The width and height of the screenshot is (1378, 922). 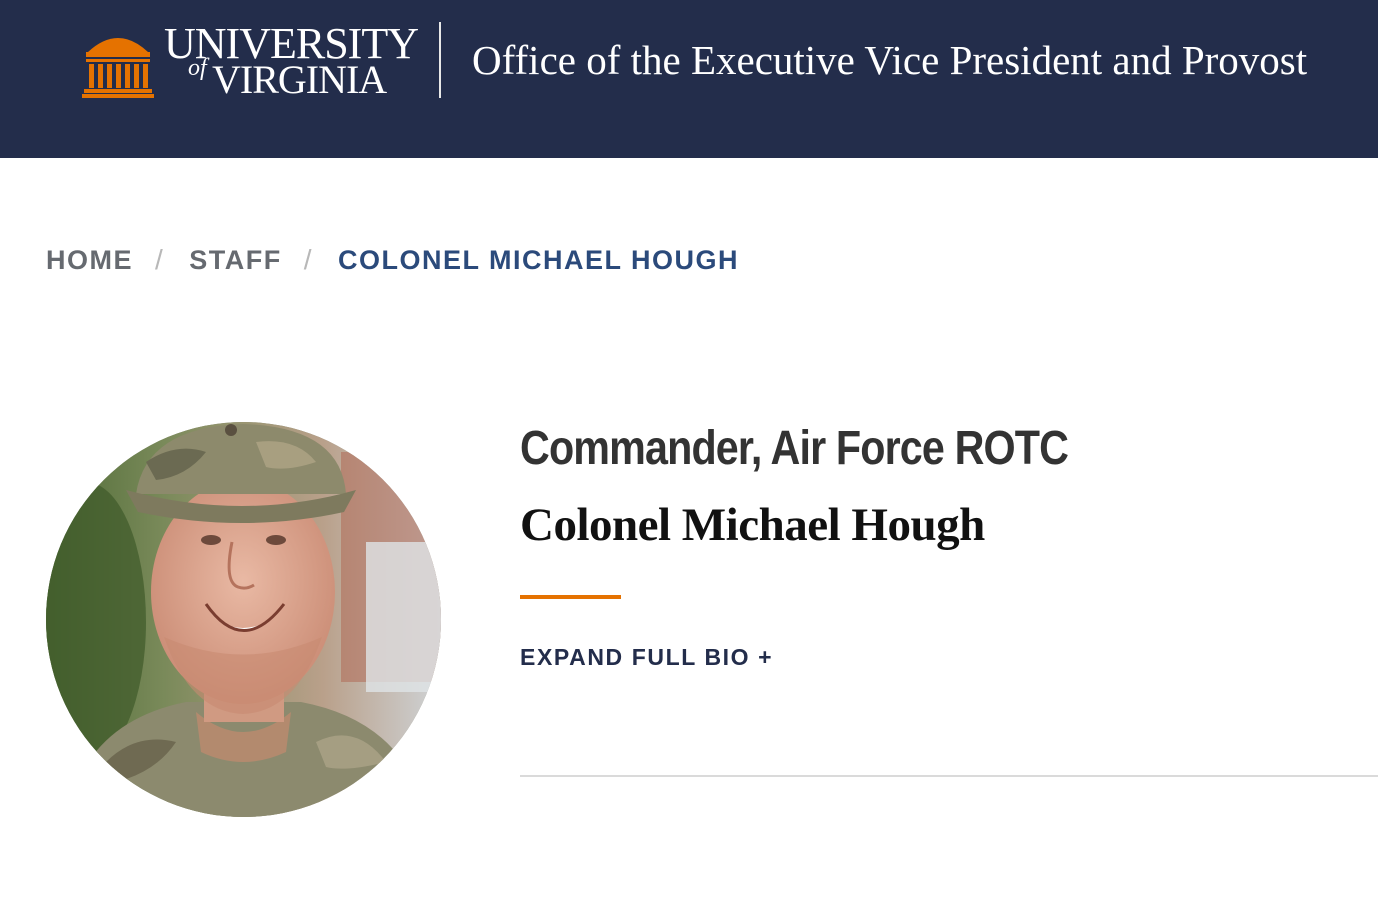 I want to click on profile-photo-image, so click(x=243, y=619).